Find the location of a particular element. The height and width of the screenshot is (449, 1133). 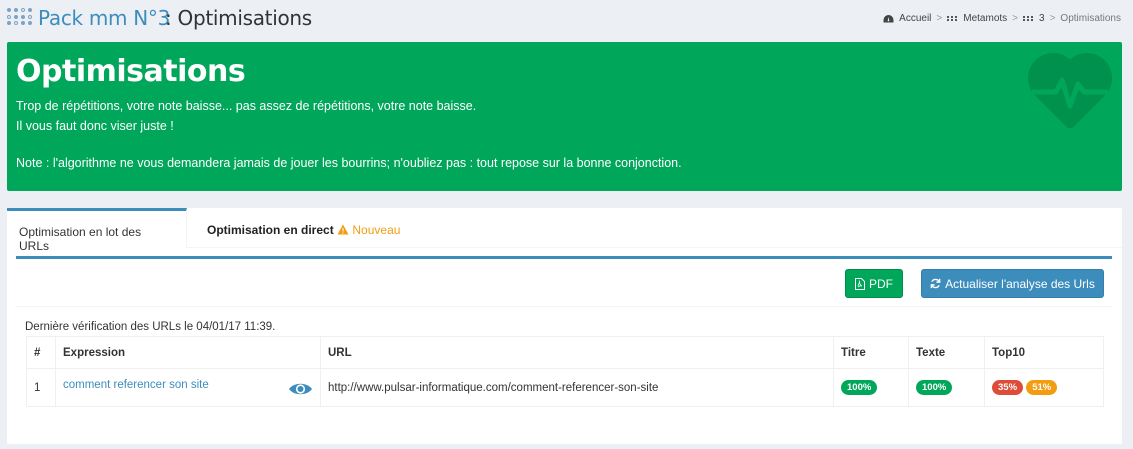

row-top10-cell: 35% 51% is located at coordinates (1044, 387).